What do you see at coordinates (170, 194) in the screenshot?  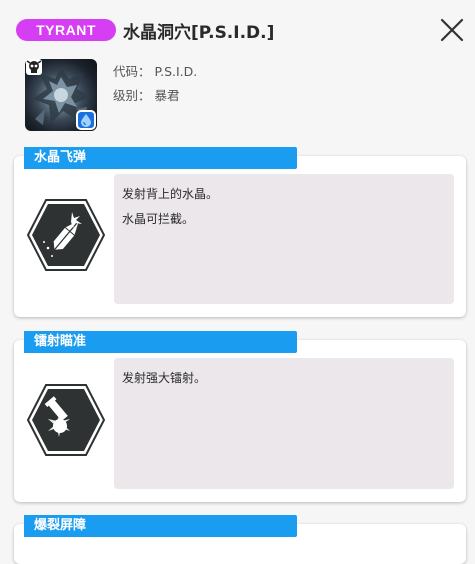 I see `description-line: 发射背上的水晶。` at bounding box center [170, 194].